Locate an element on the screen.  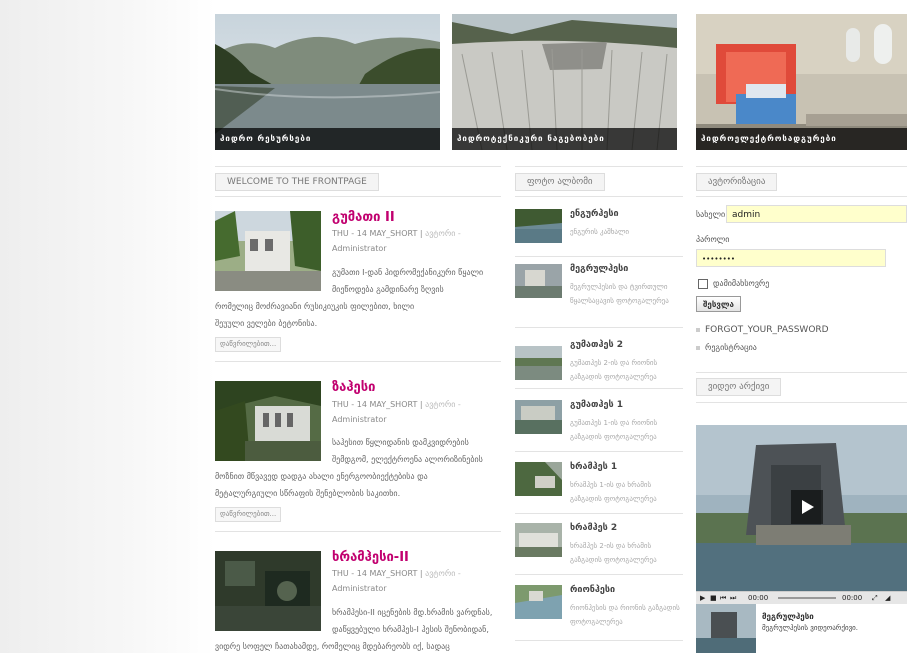
frontpage-heading: WELCOME TO THE FRONTPAGE is located at coordinates (297, 182).